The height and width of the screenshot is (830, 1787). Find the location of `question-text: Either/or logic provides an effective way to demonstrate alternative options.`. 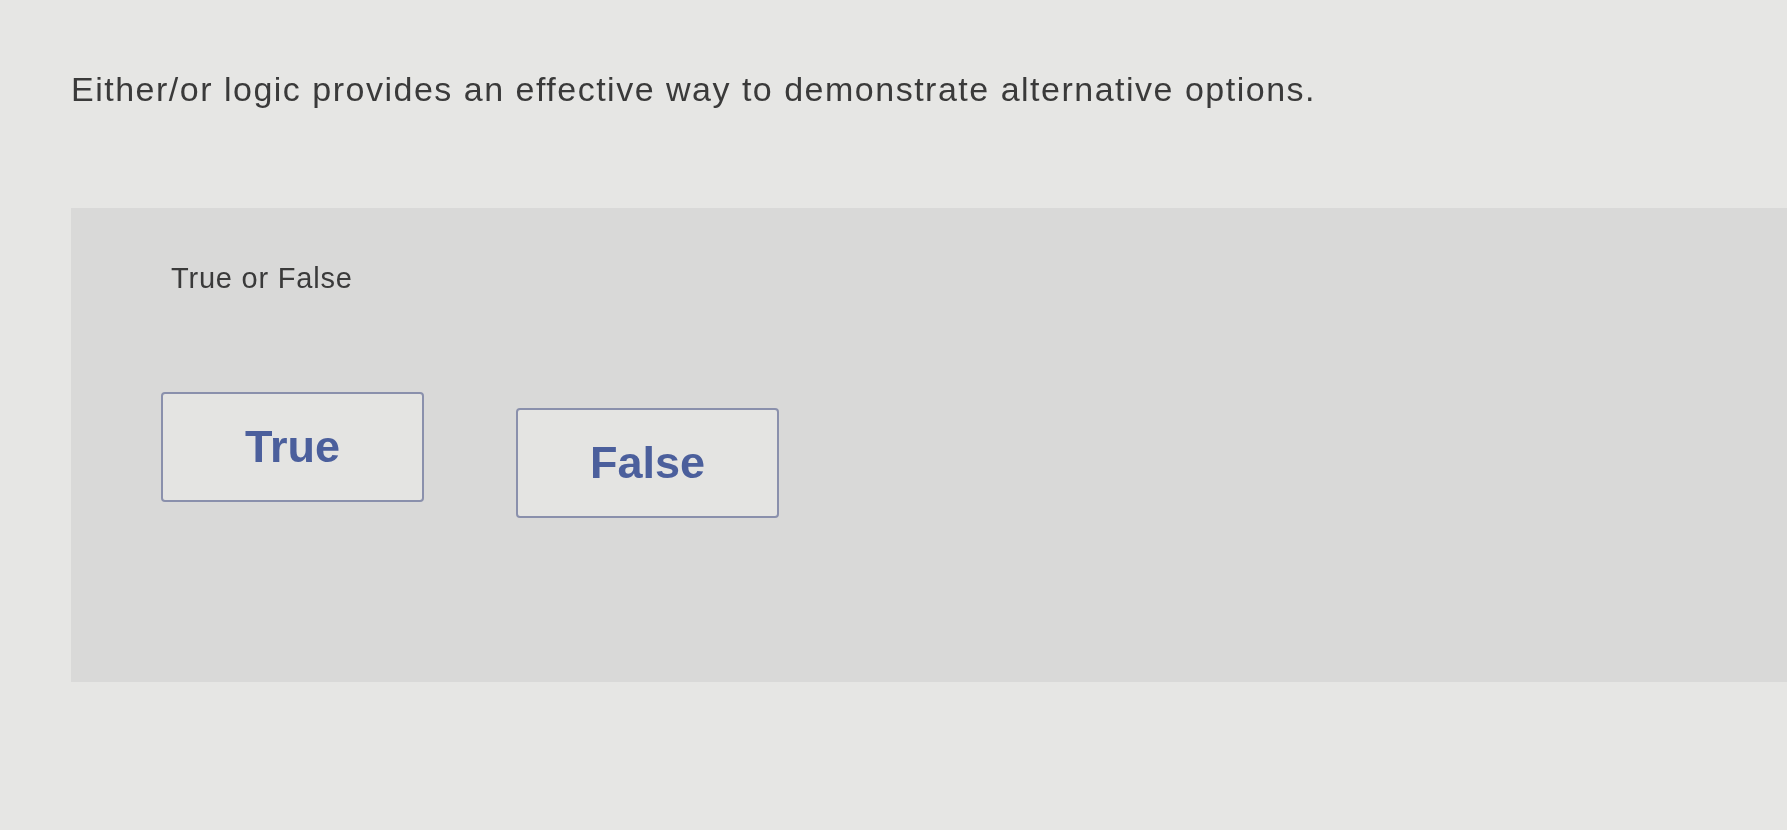

question-text: Either/or logic provides an effective way to demonstrate alternative options. is located at coordinates (694, 89).